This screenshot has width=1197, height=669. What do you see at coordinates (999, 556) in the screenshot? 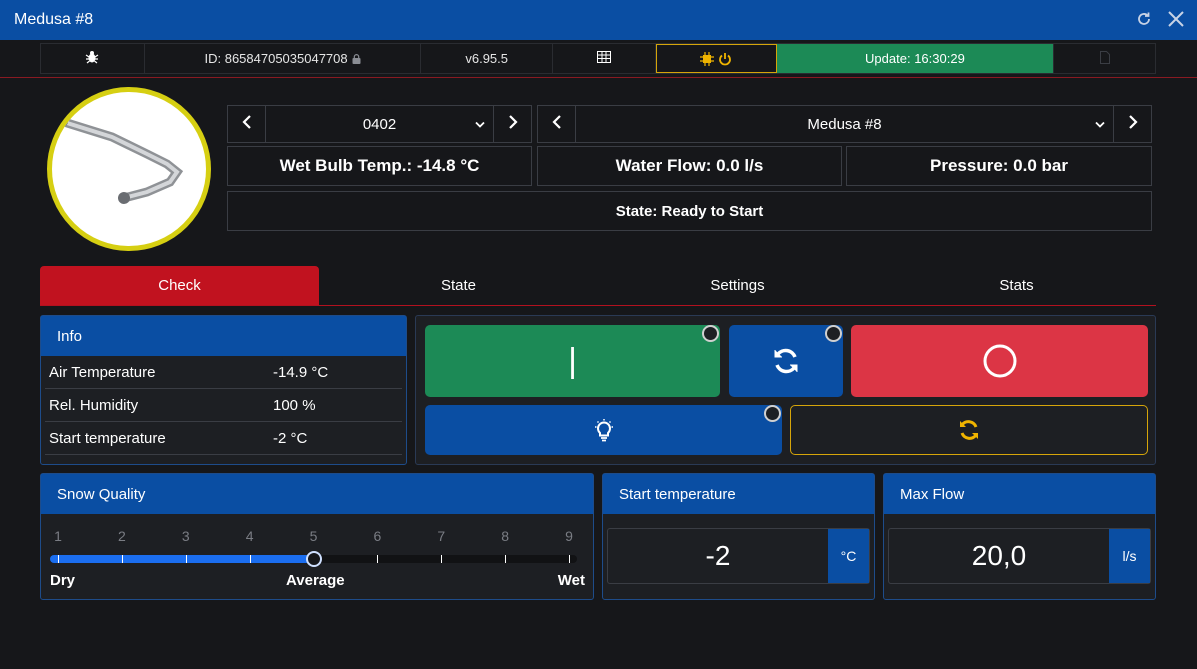
I see `max-flow-value: 20,0` at bounding box center [999, 556].